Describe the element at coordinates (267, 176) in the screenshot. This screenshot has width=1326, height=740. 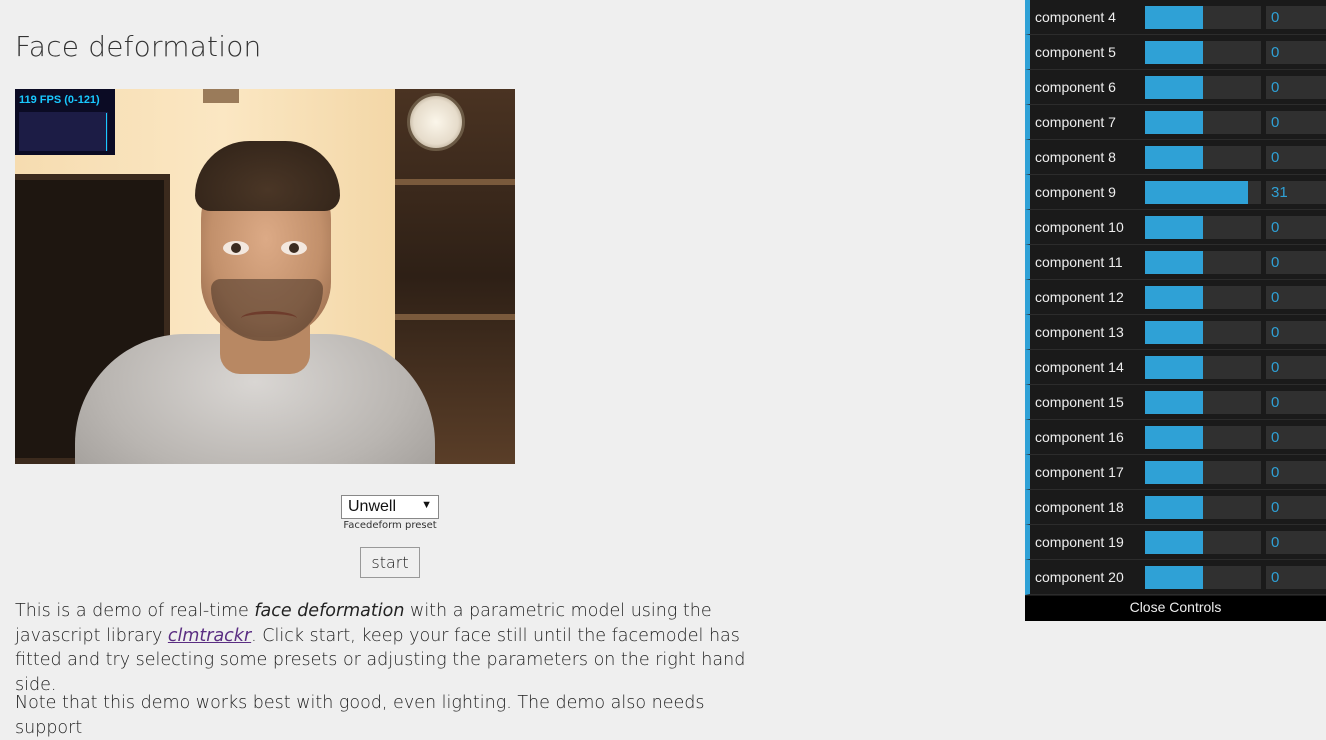
I see `person-hair` at that location.